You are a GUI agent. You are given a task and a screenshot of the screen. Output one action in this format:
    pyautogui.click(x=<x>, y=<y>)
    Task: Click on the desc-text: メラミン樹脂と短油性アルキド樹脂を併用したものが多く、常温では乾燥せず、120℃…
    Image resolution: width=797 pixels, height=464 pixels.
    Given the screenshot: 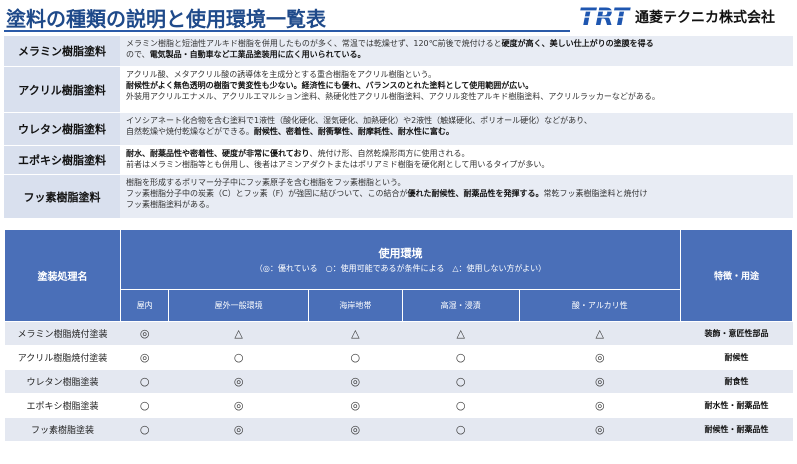 What is the action you would take?
    pyautogui.click(x=314, y=43)
    